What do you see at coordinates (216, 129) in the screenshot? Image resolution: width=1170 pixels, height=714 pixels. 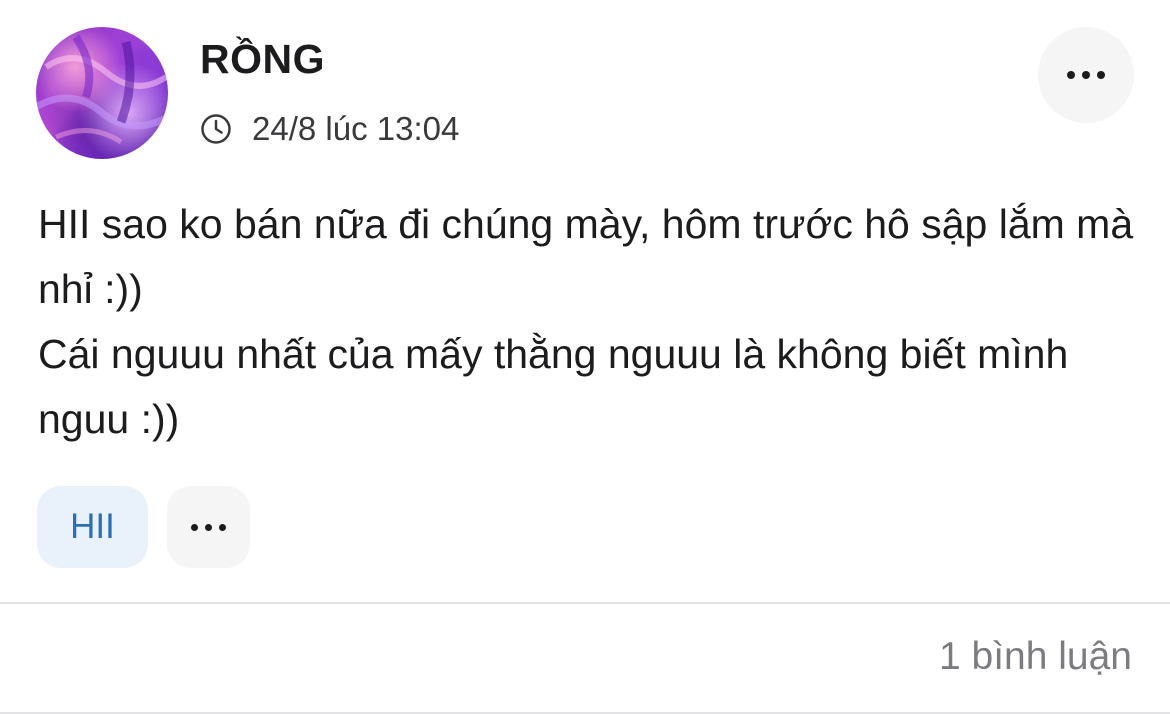 I see `clock-icon` at bounding box center [216, 129].